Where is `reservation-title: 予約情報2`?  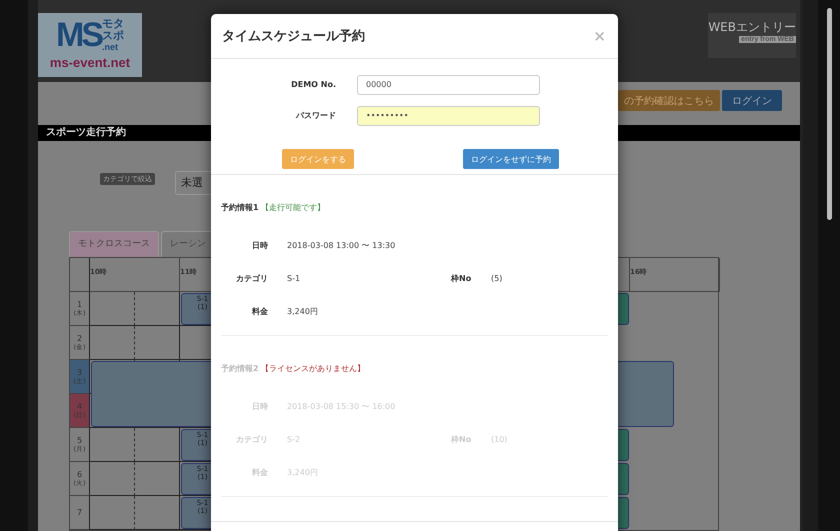 reservation-title: 予約情報2 is located at coordinates (240, 368).